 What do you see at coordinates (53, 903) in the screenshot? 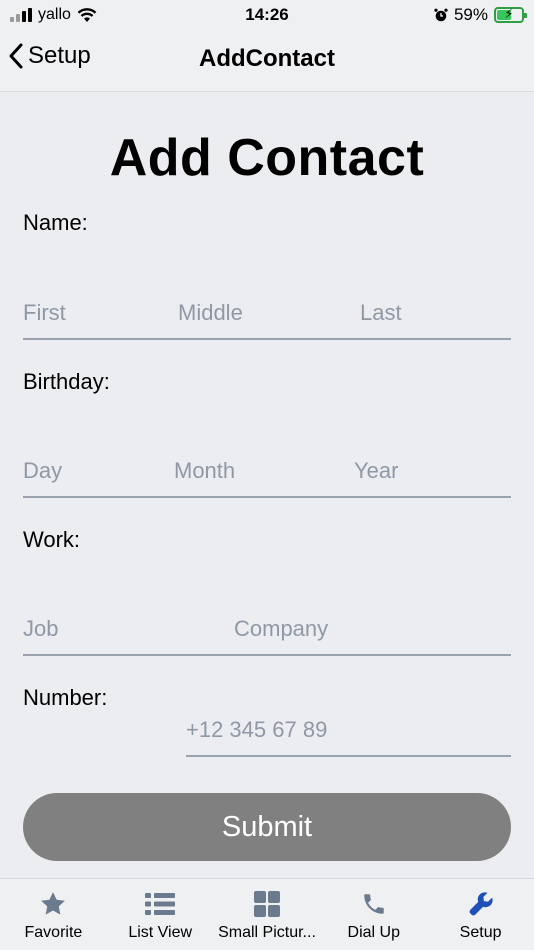
I see `star-icon` at bounding box center [53, 903].